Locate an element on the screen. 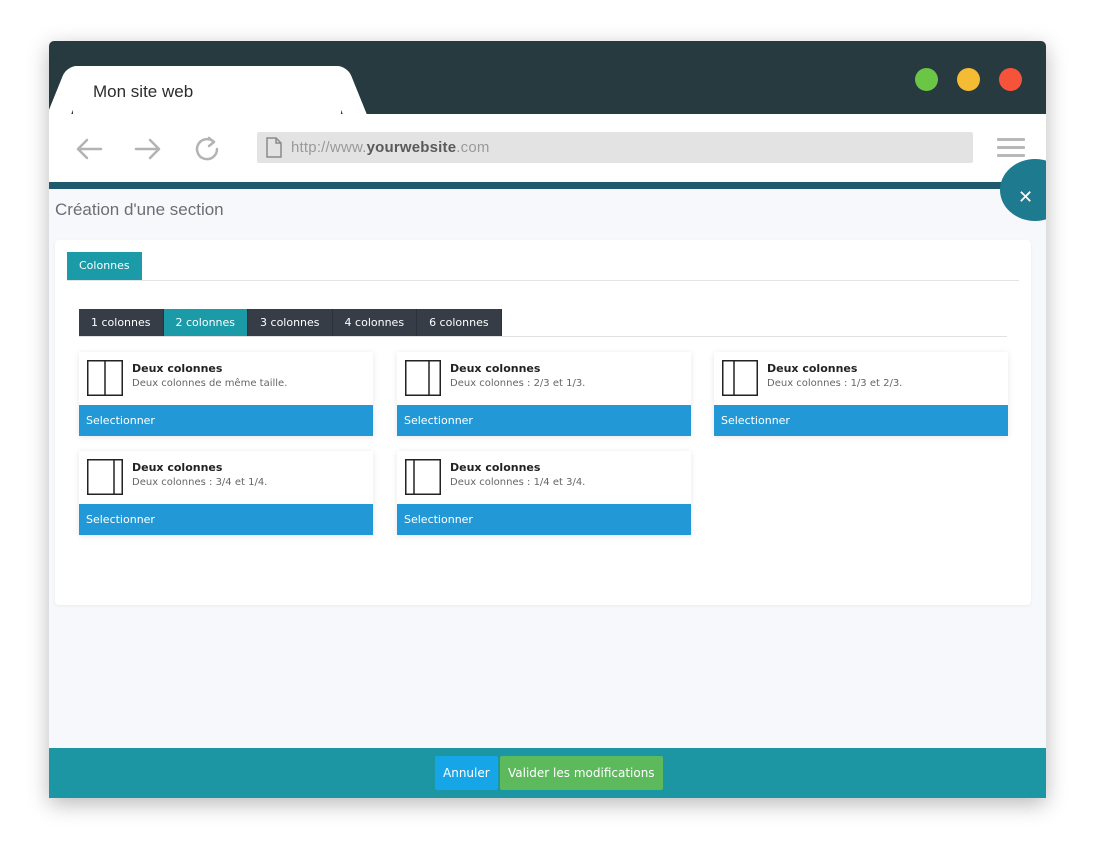 The width and height of the screenshot is (1100, 860). card-description: Deux colonnes de même taille. is located at coordinates (210, 383).